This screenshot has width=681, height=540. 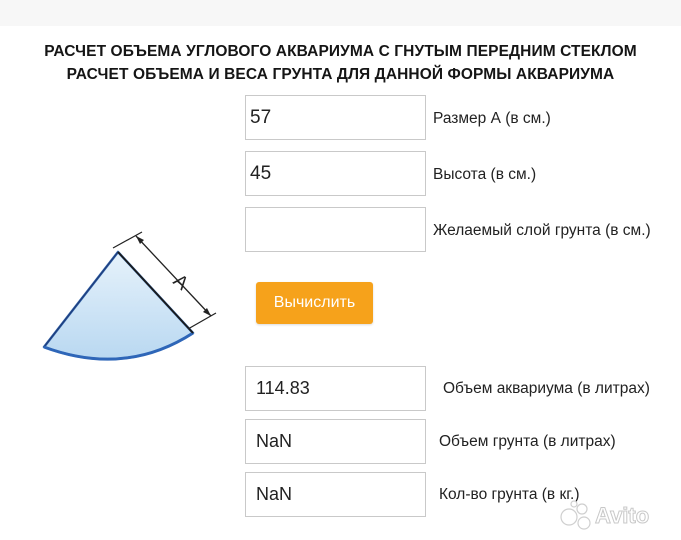 What do you see at coordinates (485, 174) in the screenshot?
I see `height-label: Высота (в см.)` at bounding box center [485, 174].